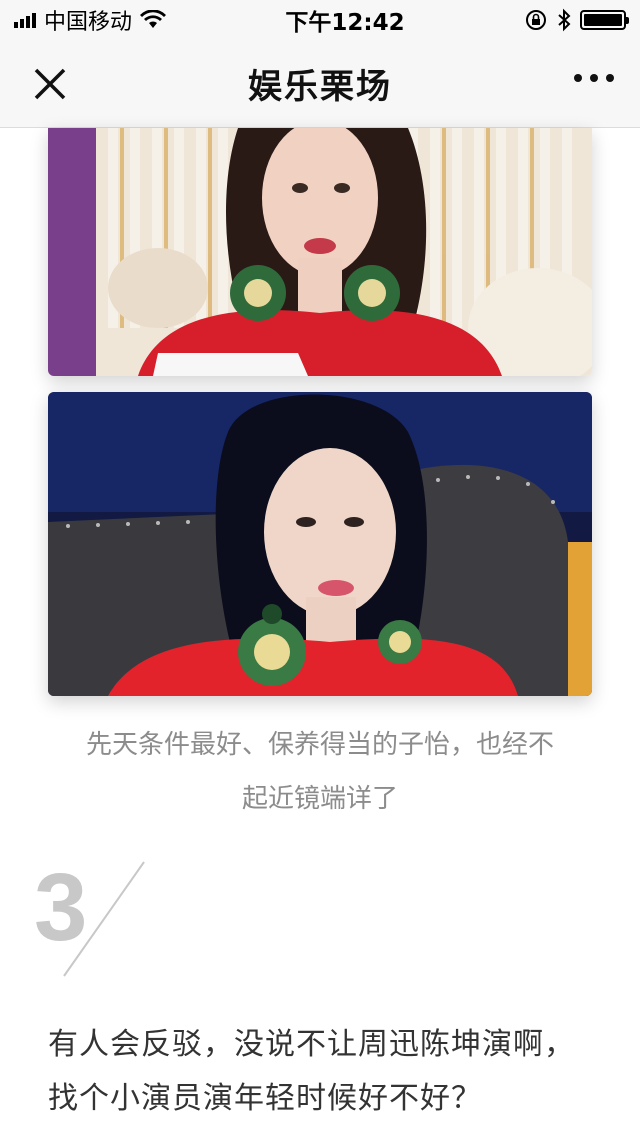 This screenshot has width=640, height=1136. I want to click on rotation-lock-icon, so click(535, 20).